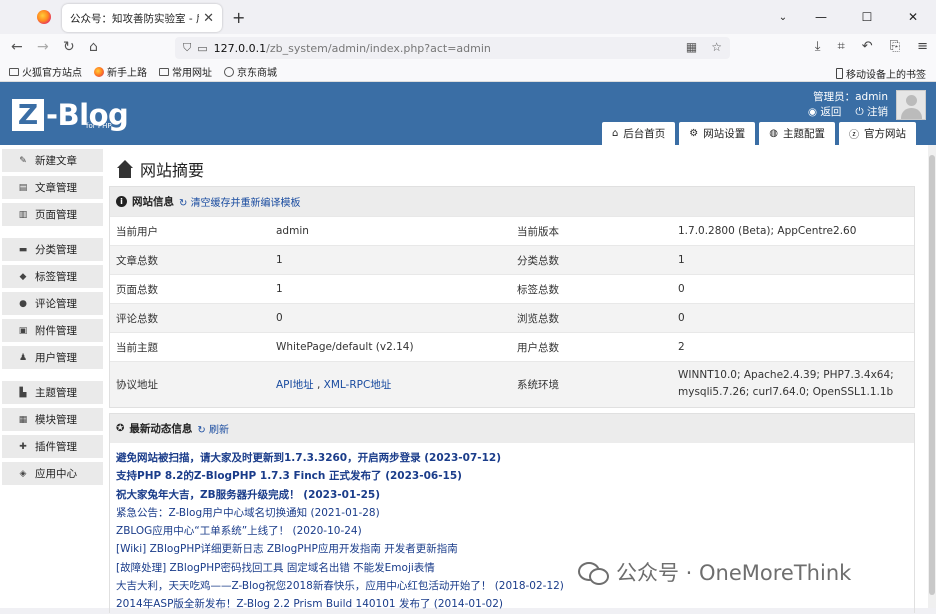  What do you see at coordinates (911, 105) in the screenshot?
I see `avatar` at bounding box center [911, 105].